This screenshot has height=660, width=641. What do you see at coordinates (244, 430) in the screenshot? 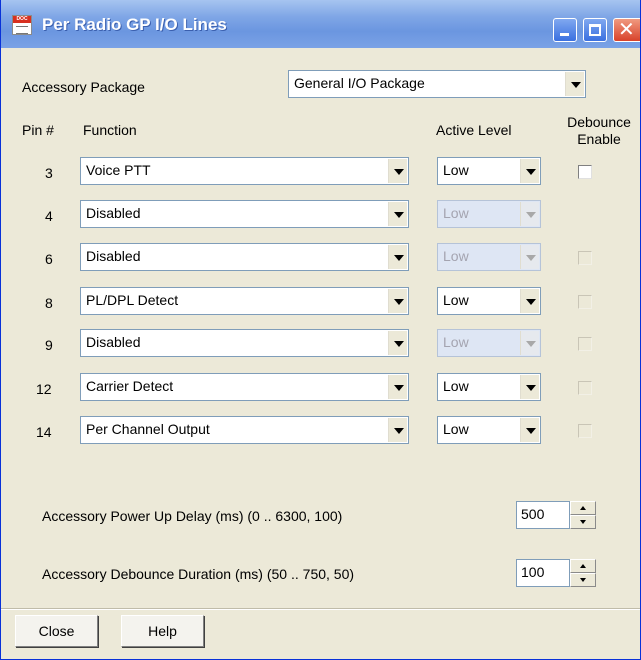
I see `function-dropdown: Per Channel Output` at bounding box center [244, 430].